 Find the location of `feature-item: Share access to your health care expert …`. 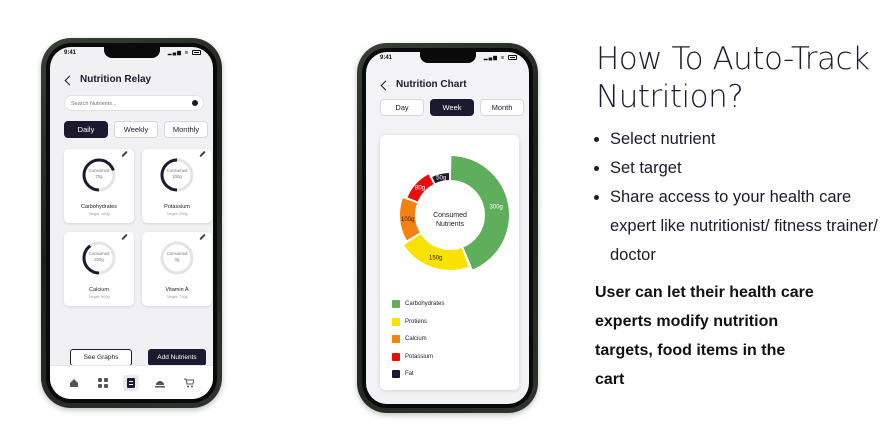

feature-item: Share access to your health care expert … is located at coordinates (739, 226).